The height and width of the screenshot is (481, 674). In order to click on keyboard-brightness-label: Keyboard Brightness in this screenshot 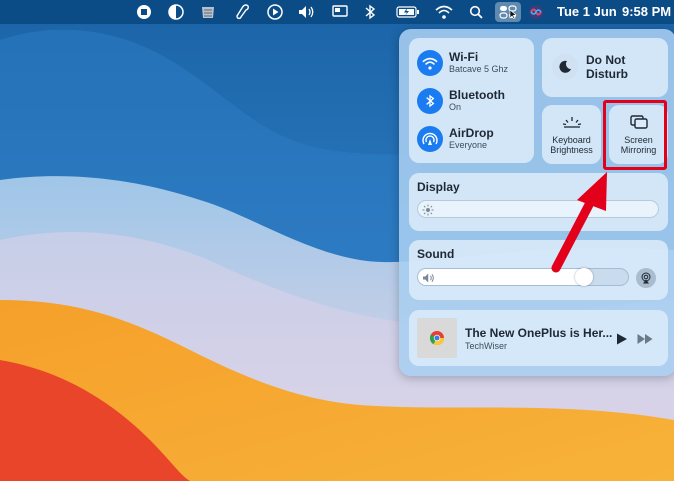, I will do `click(571, 145)`.